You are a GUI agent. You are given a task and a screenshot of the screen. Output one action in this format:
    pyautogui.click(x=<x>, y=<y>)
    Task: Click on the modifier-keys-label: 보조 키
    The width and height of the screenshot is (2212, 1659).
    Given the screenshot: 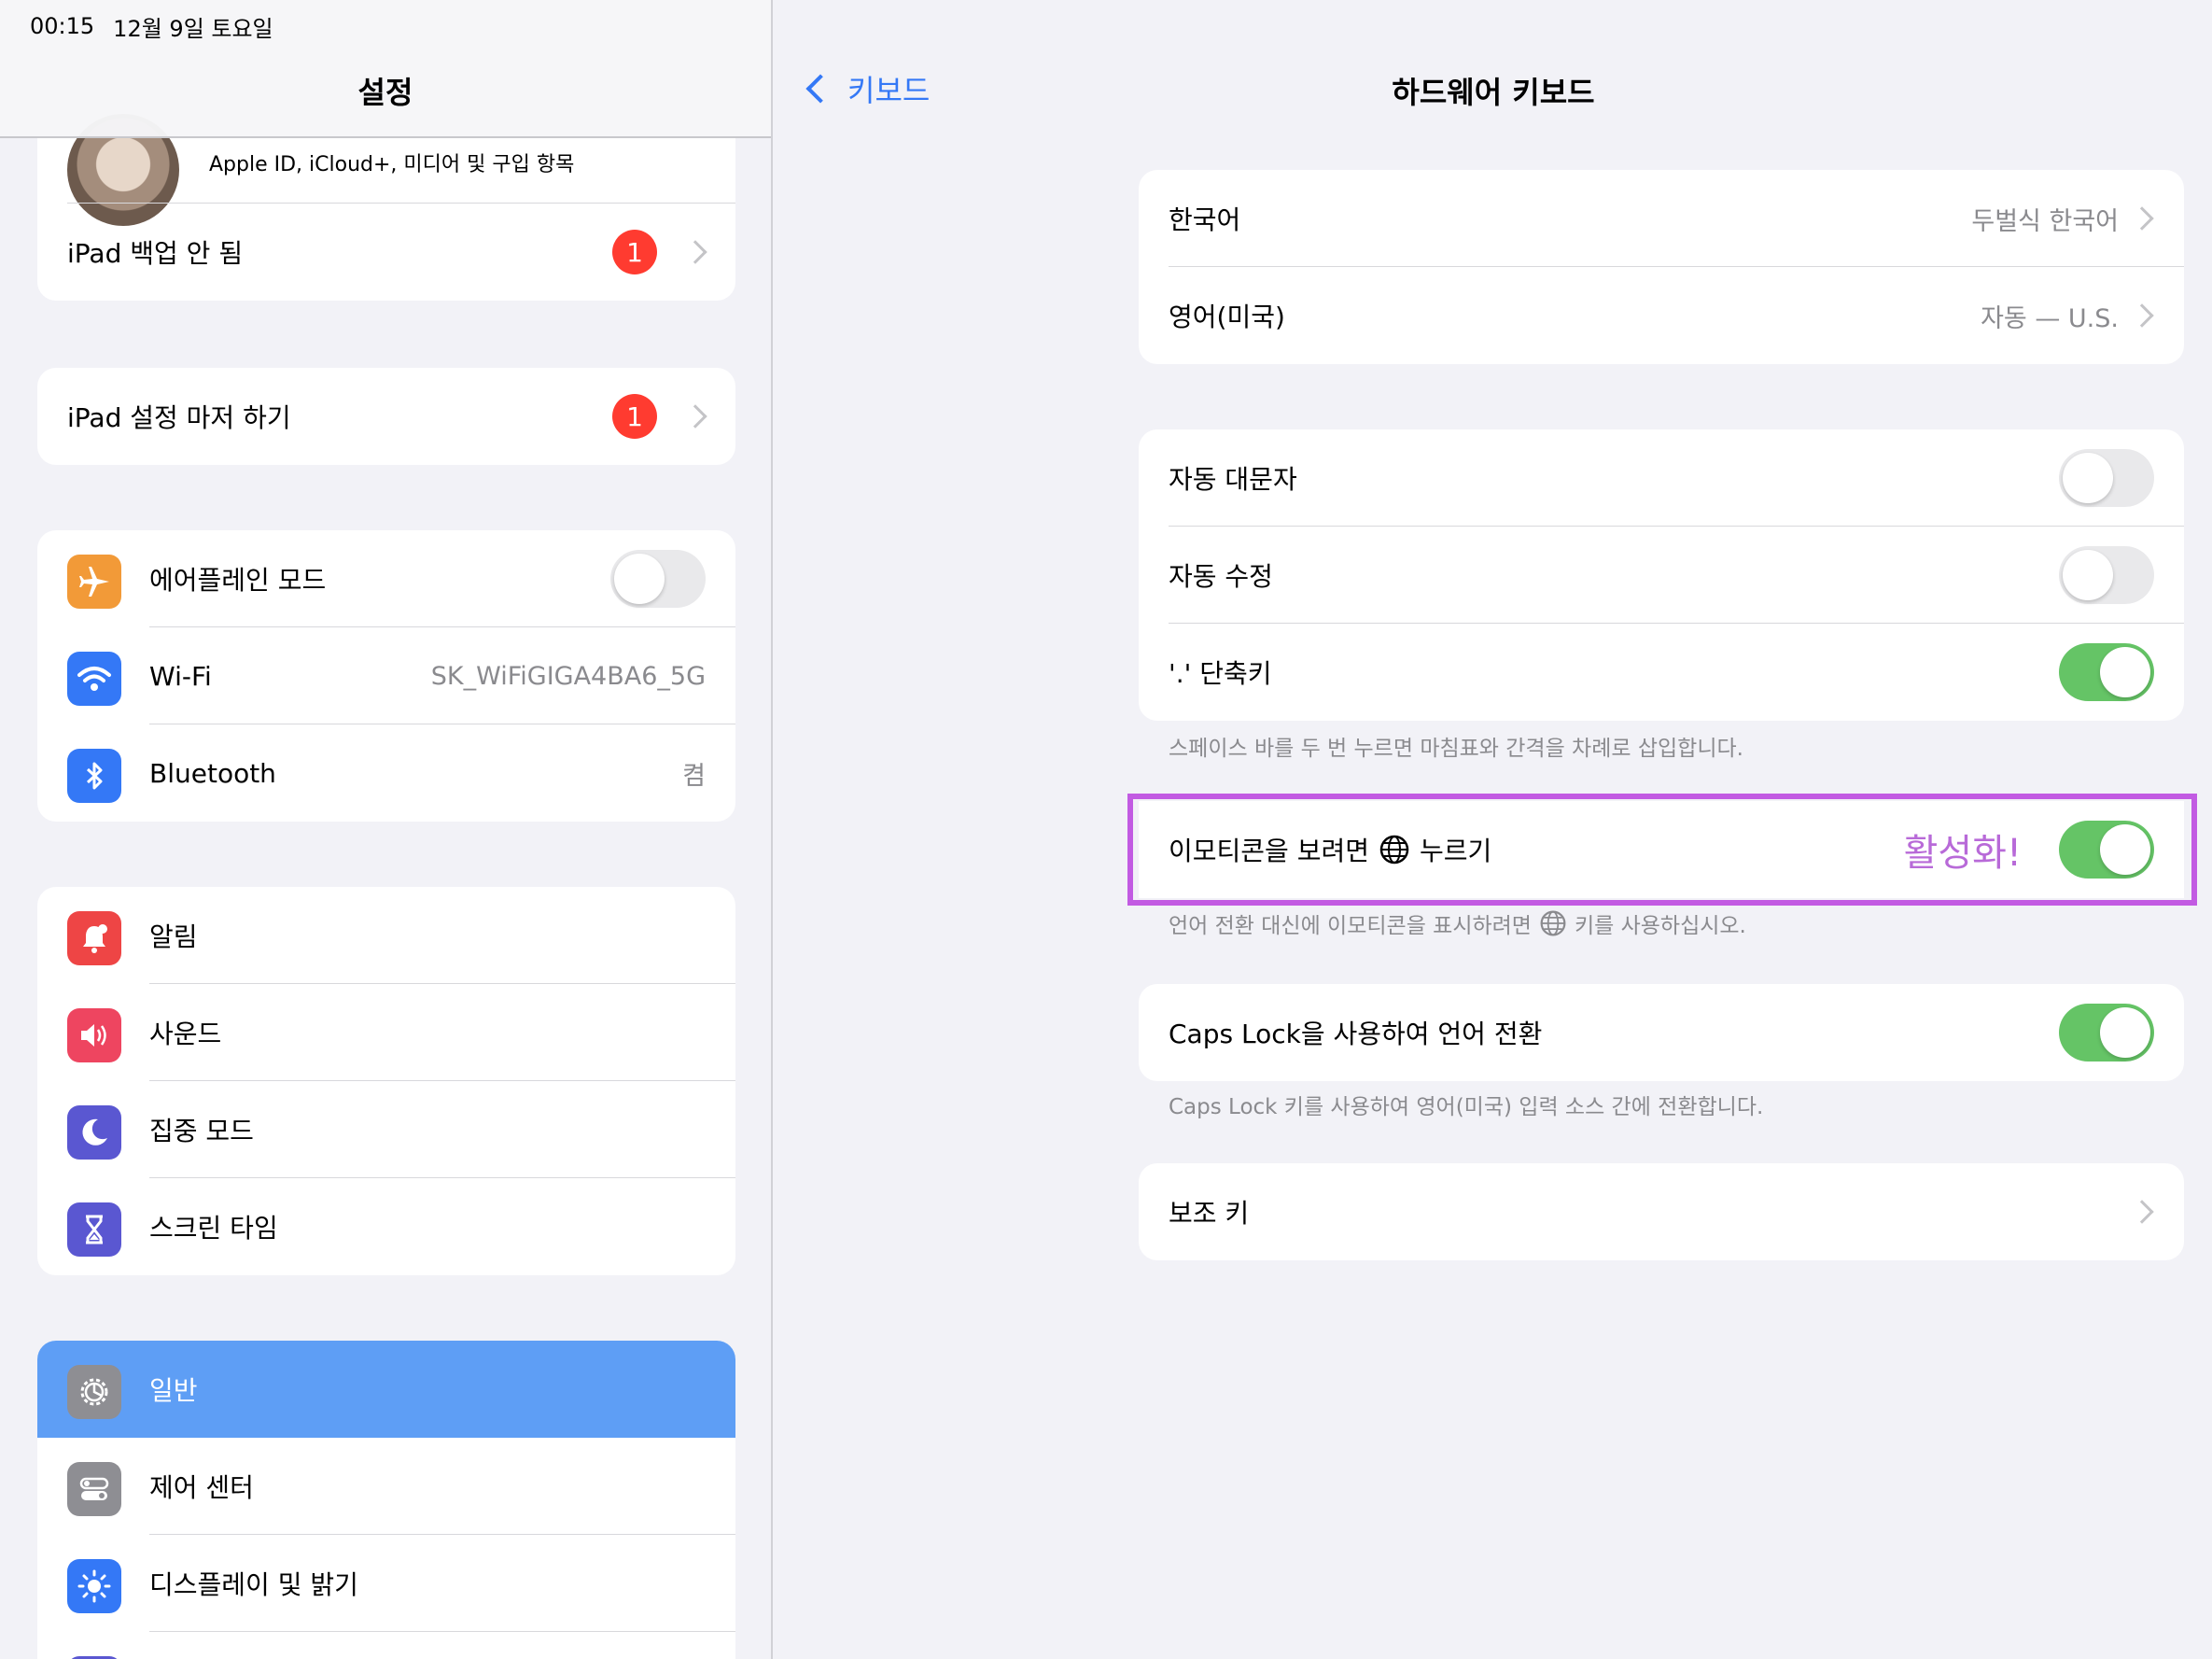 What is the action you would take?
    pyautogui.click(x=1209, y=1213)
    